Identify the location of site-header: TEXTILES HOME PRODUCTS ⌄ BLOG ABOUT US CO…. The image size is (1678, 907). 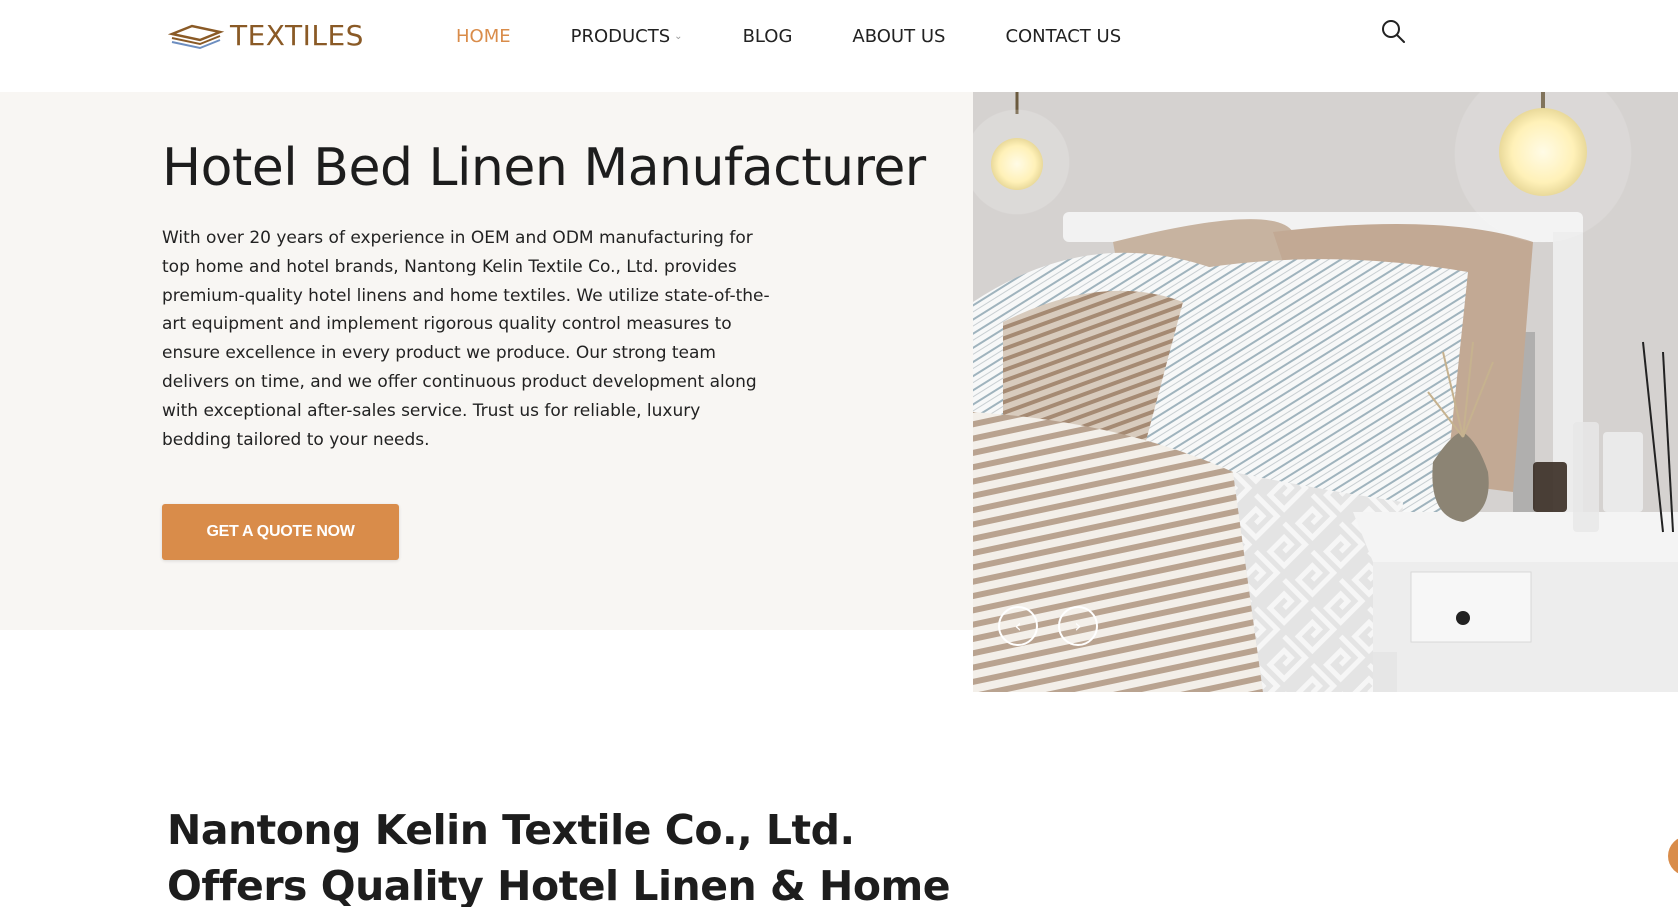
(839, 36).